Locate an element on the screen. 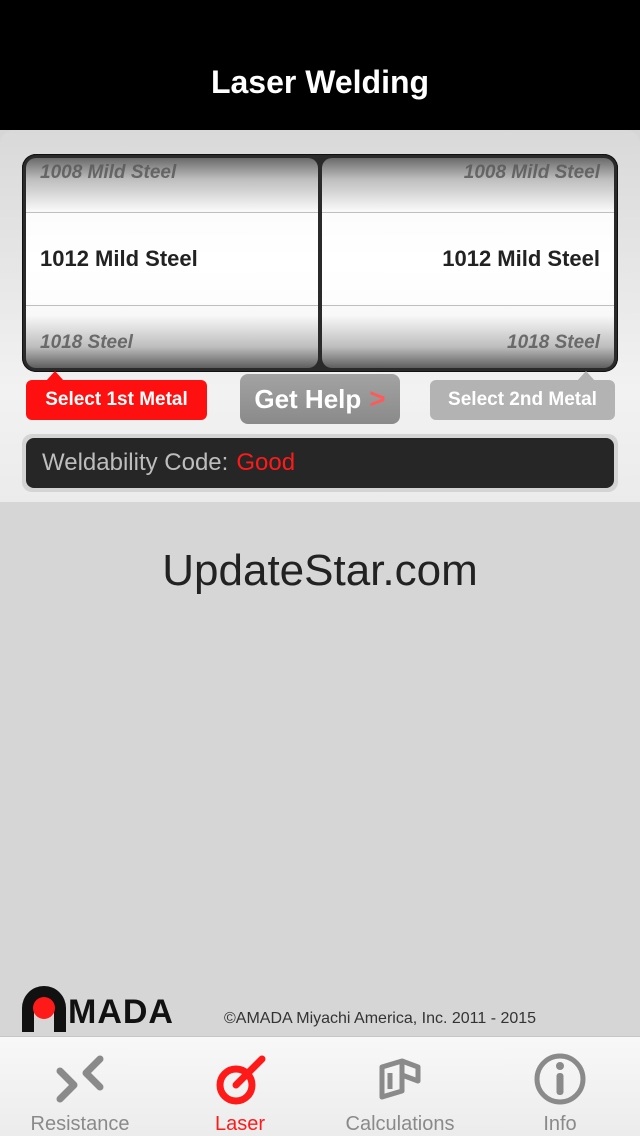 This screenshot has width=640, height=1136. tab-calculations: Calculations is located at coordinates (400, 1086).